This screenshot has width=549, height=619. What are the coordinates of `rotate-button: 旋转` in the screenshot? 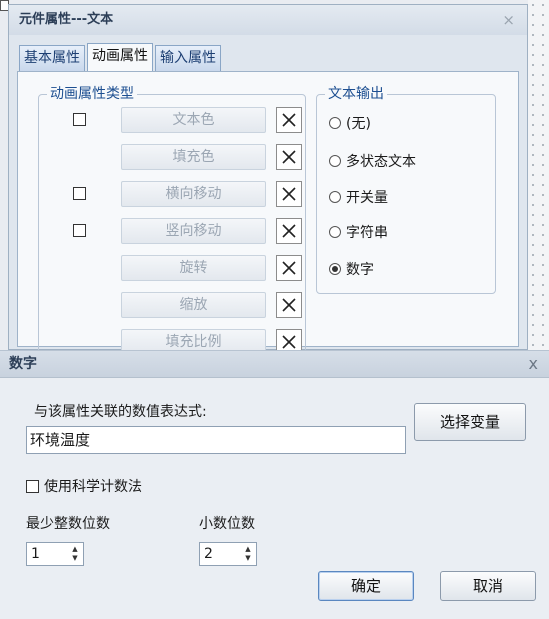 It's located at (193, 268).